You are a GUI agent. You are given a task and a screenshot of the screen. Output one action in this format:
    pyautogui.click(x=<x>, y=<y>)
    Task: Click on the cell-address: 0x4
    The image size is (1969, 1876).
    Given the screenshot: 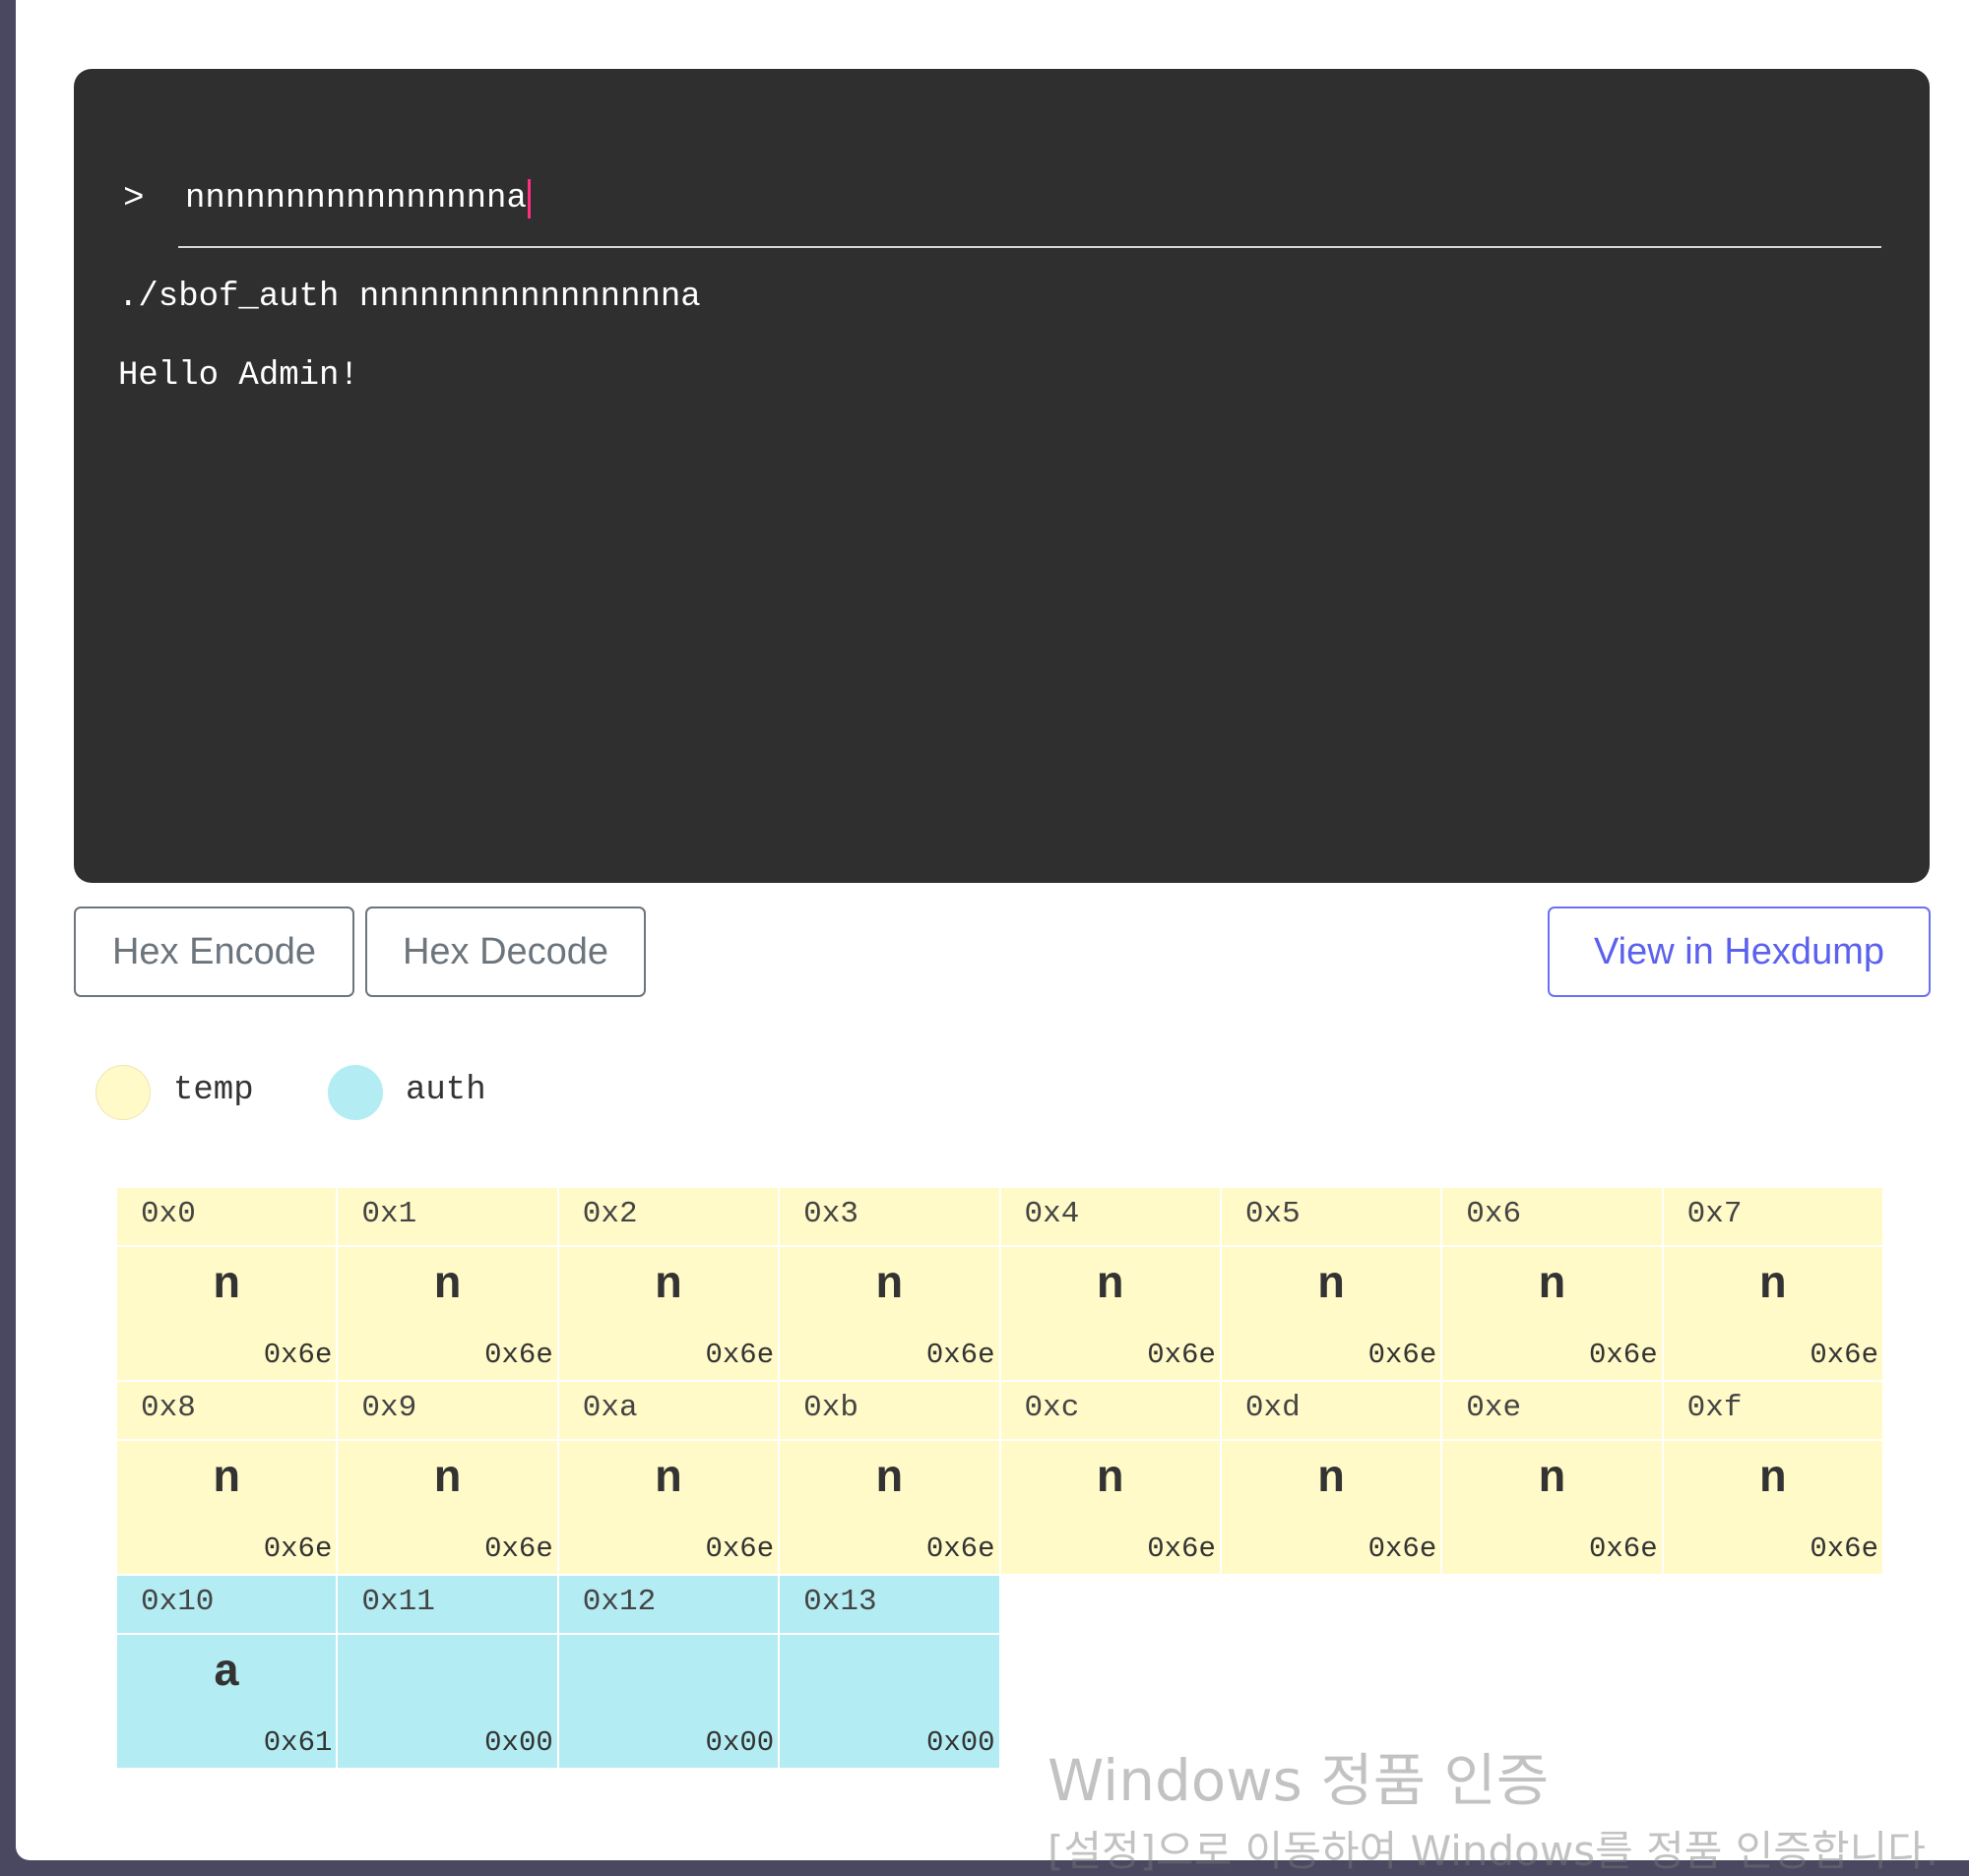 What is the action you would take?
    pyautogui.click(x=1110, y=1217)
    